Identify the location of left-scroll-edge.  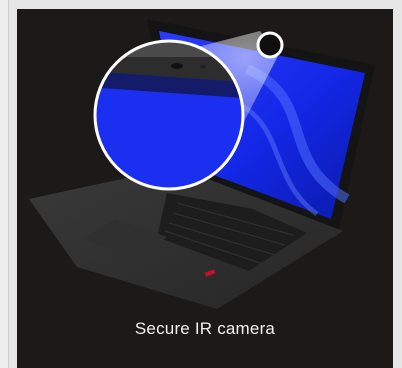
(4, 184).